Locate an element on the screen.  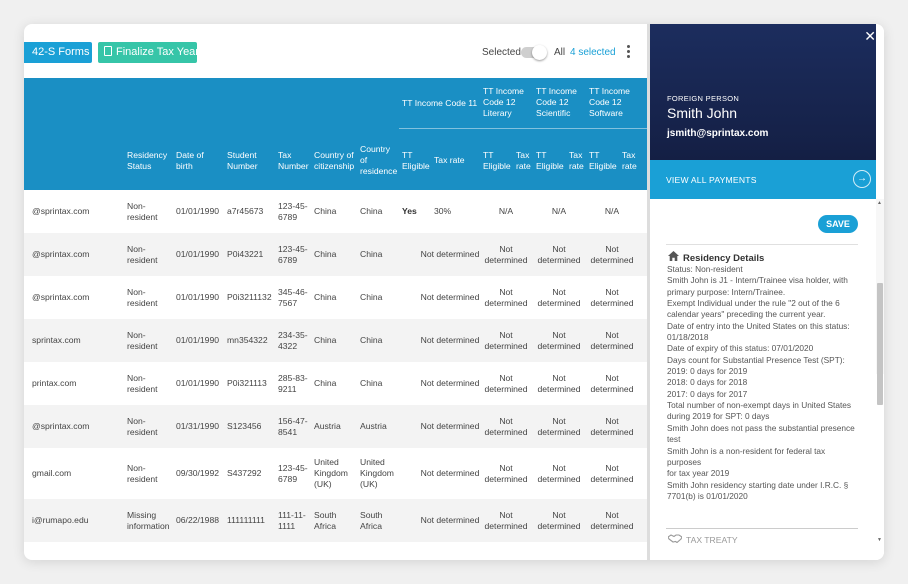
forms-button: 42-S Forms is located at coordinates (58, 52).